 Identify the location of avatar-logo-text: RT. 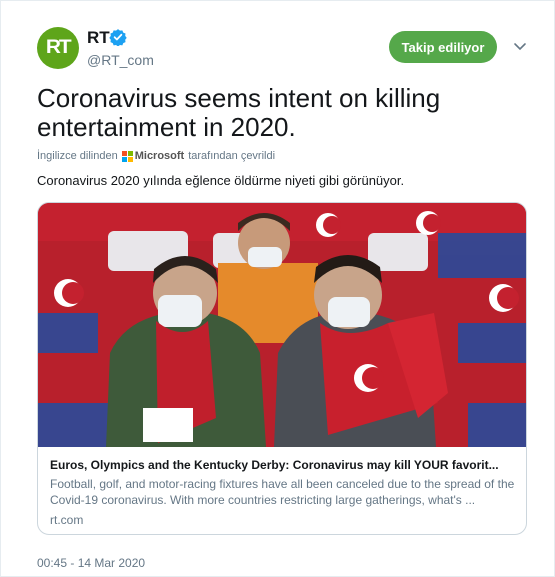
(59, 47).